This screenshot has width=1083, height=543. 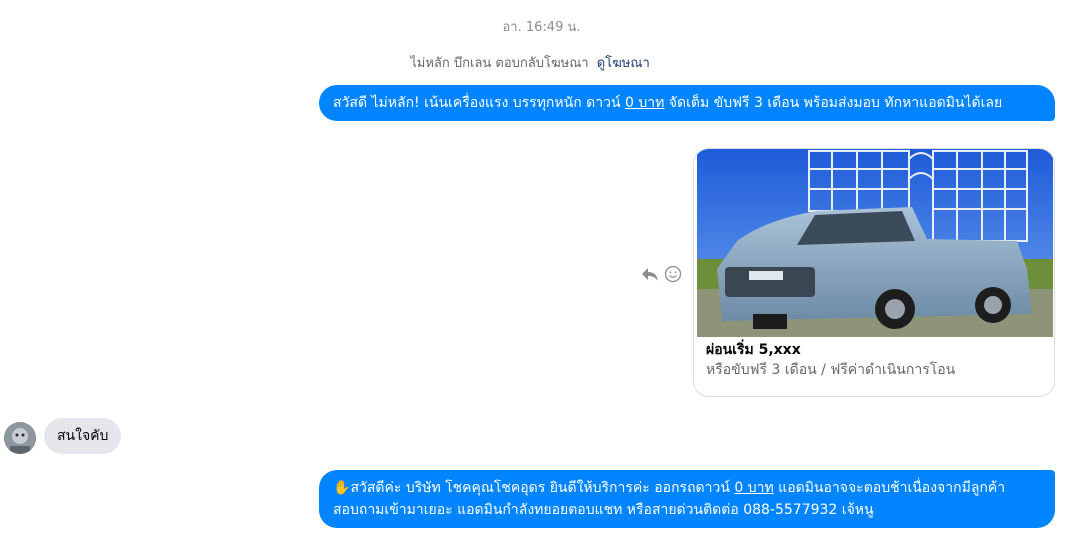 I want to click on raised-hand-emoji: ✋, so click(x=342, y=488).